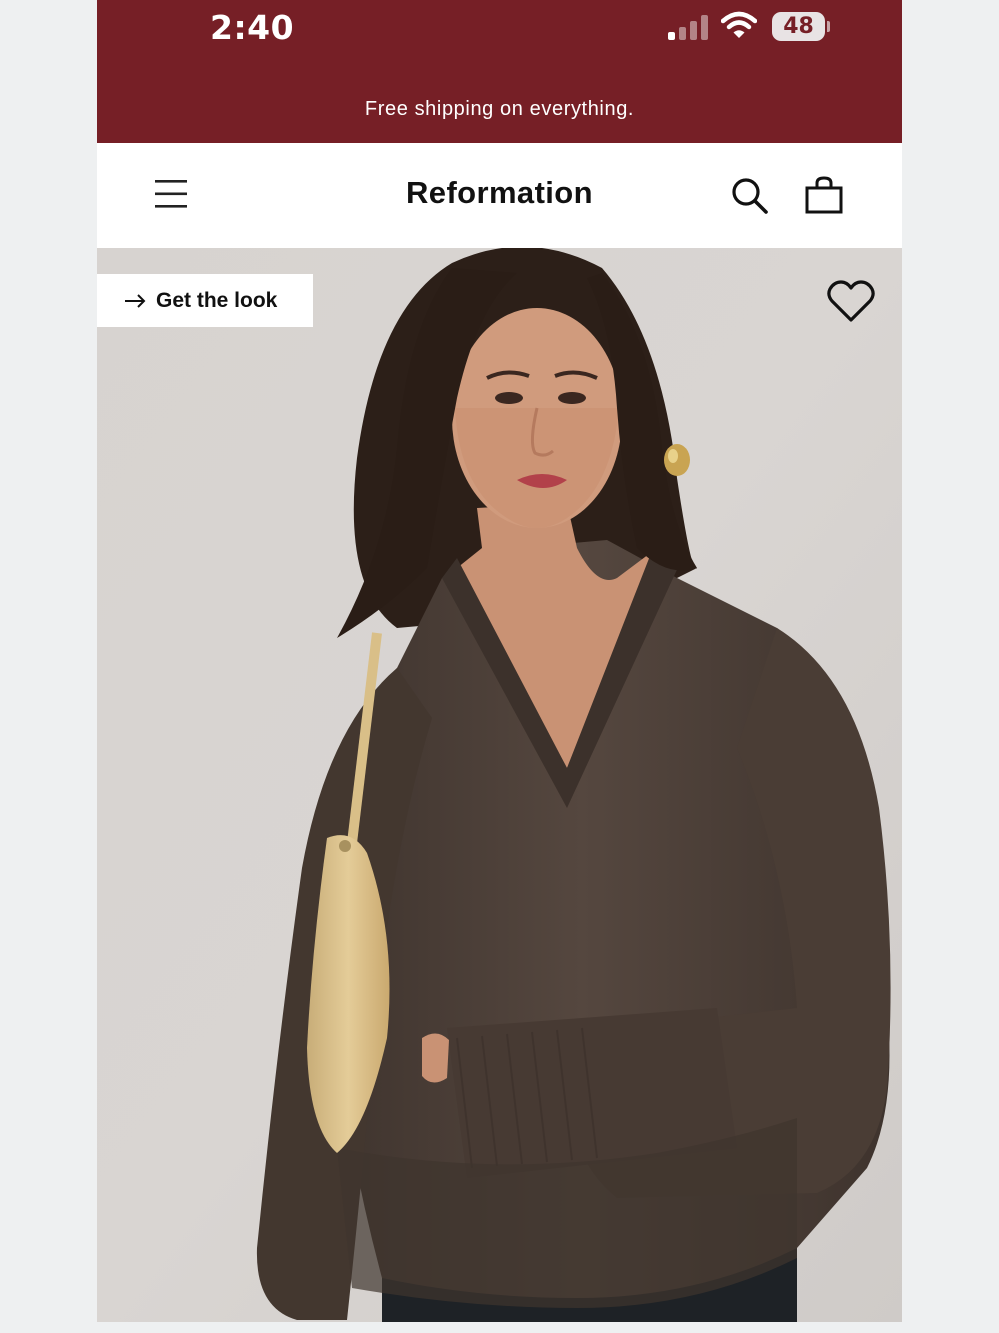 This screenshot has height=1333, width=999. What do you see at coordinates (798, 26) in the screenshot?
I see `battery-level: 48` at bounding box center [798, 26].